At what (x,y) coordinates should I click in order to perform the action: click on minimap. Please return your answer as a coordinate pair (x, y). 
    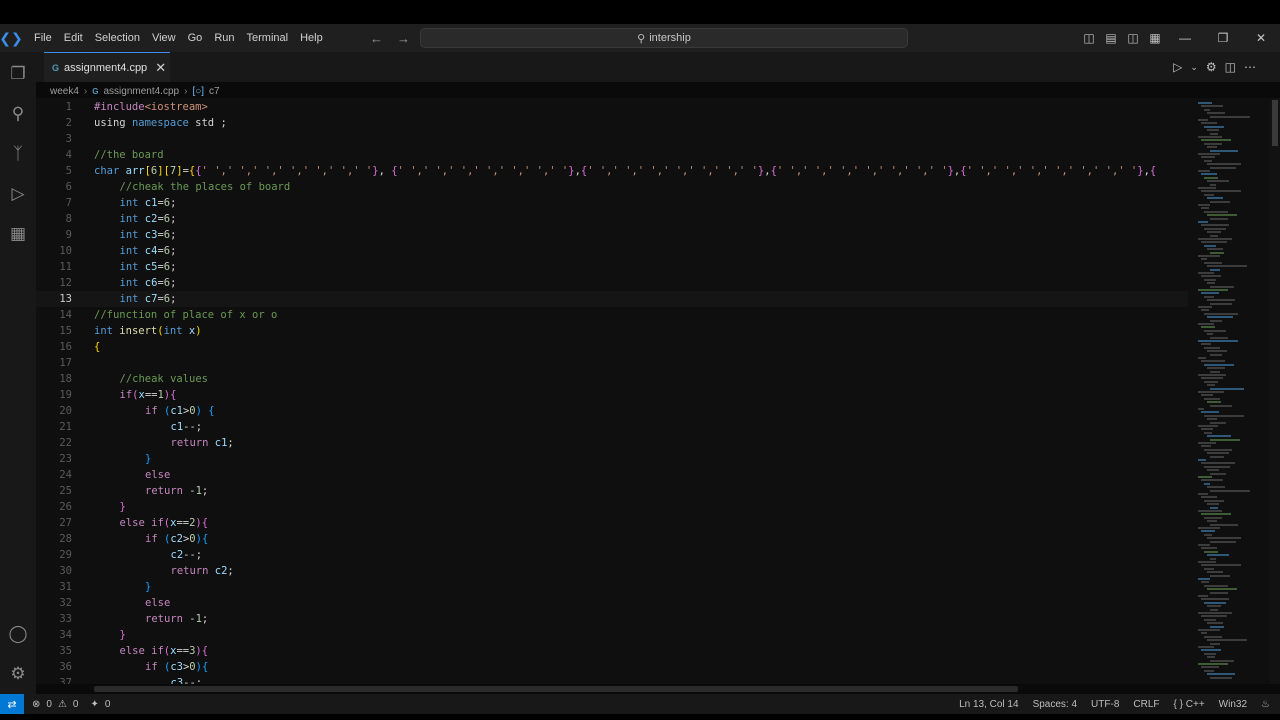
    Looking at the image, I should click on (1229, 391).